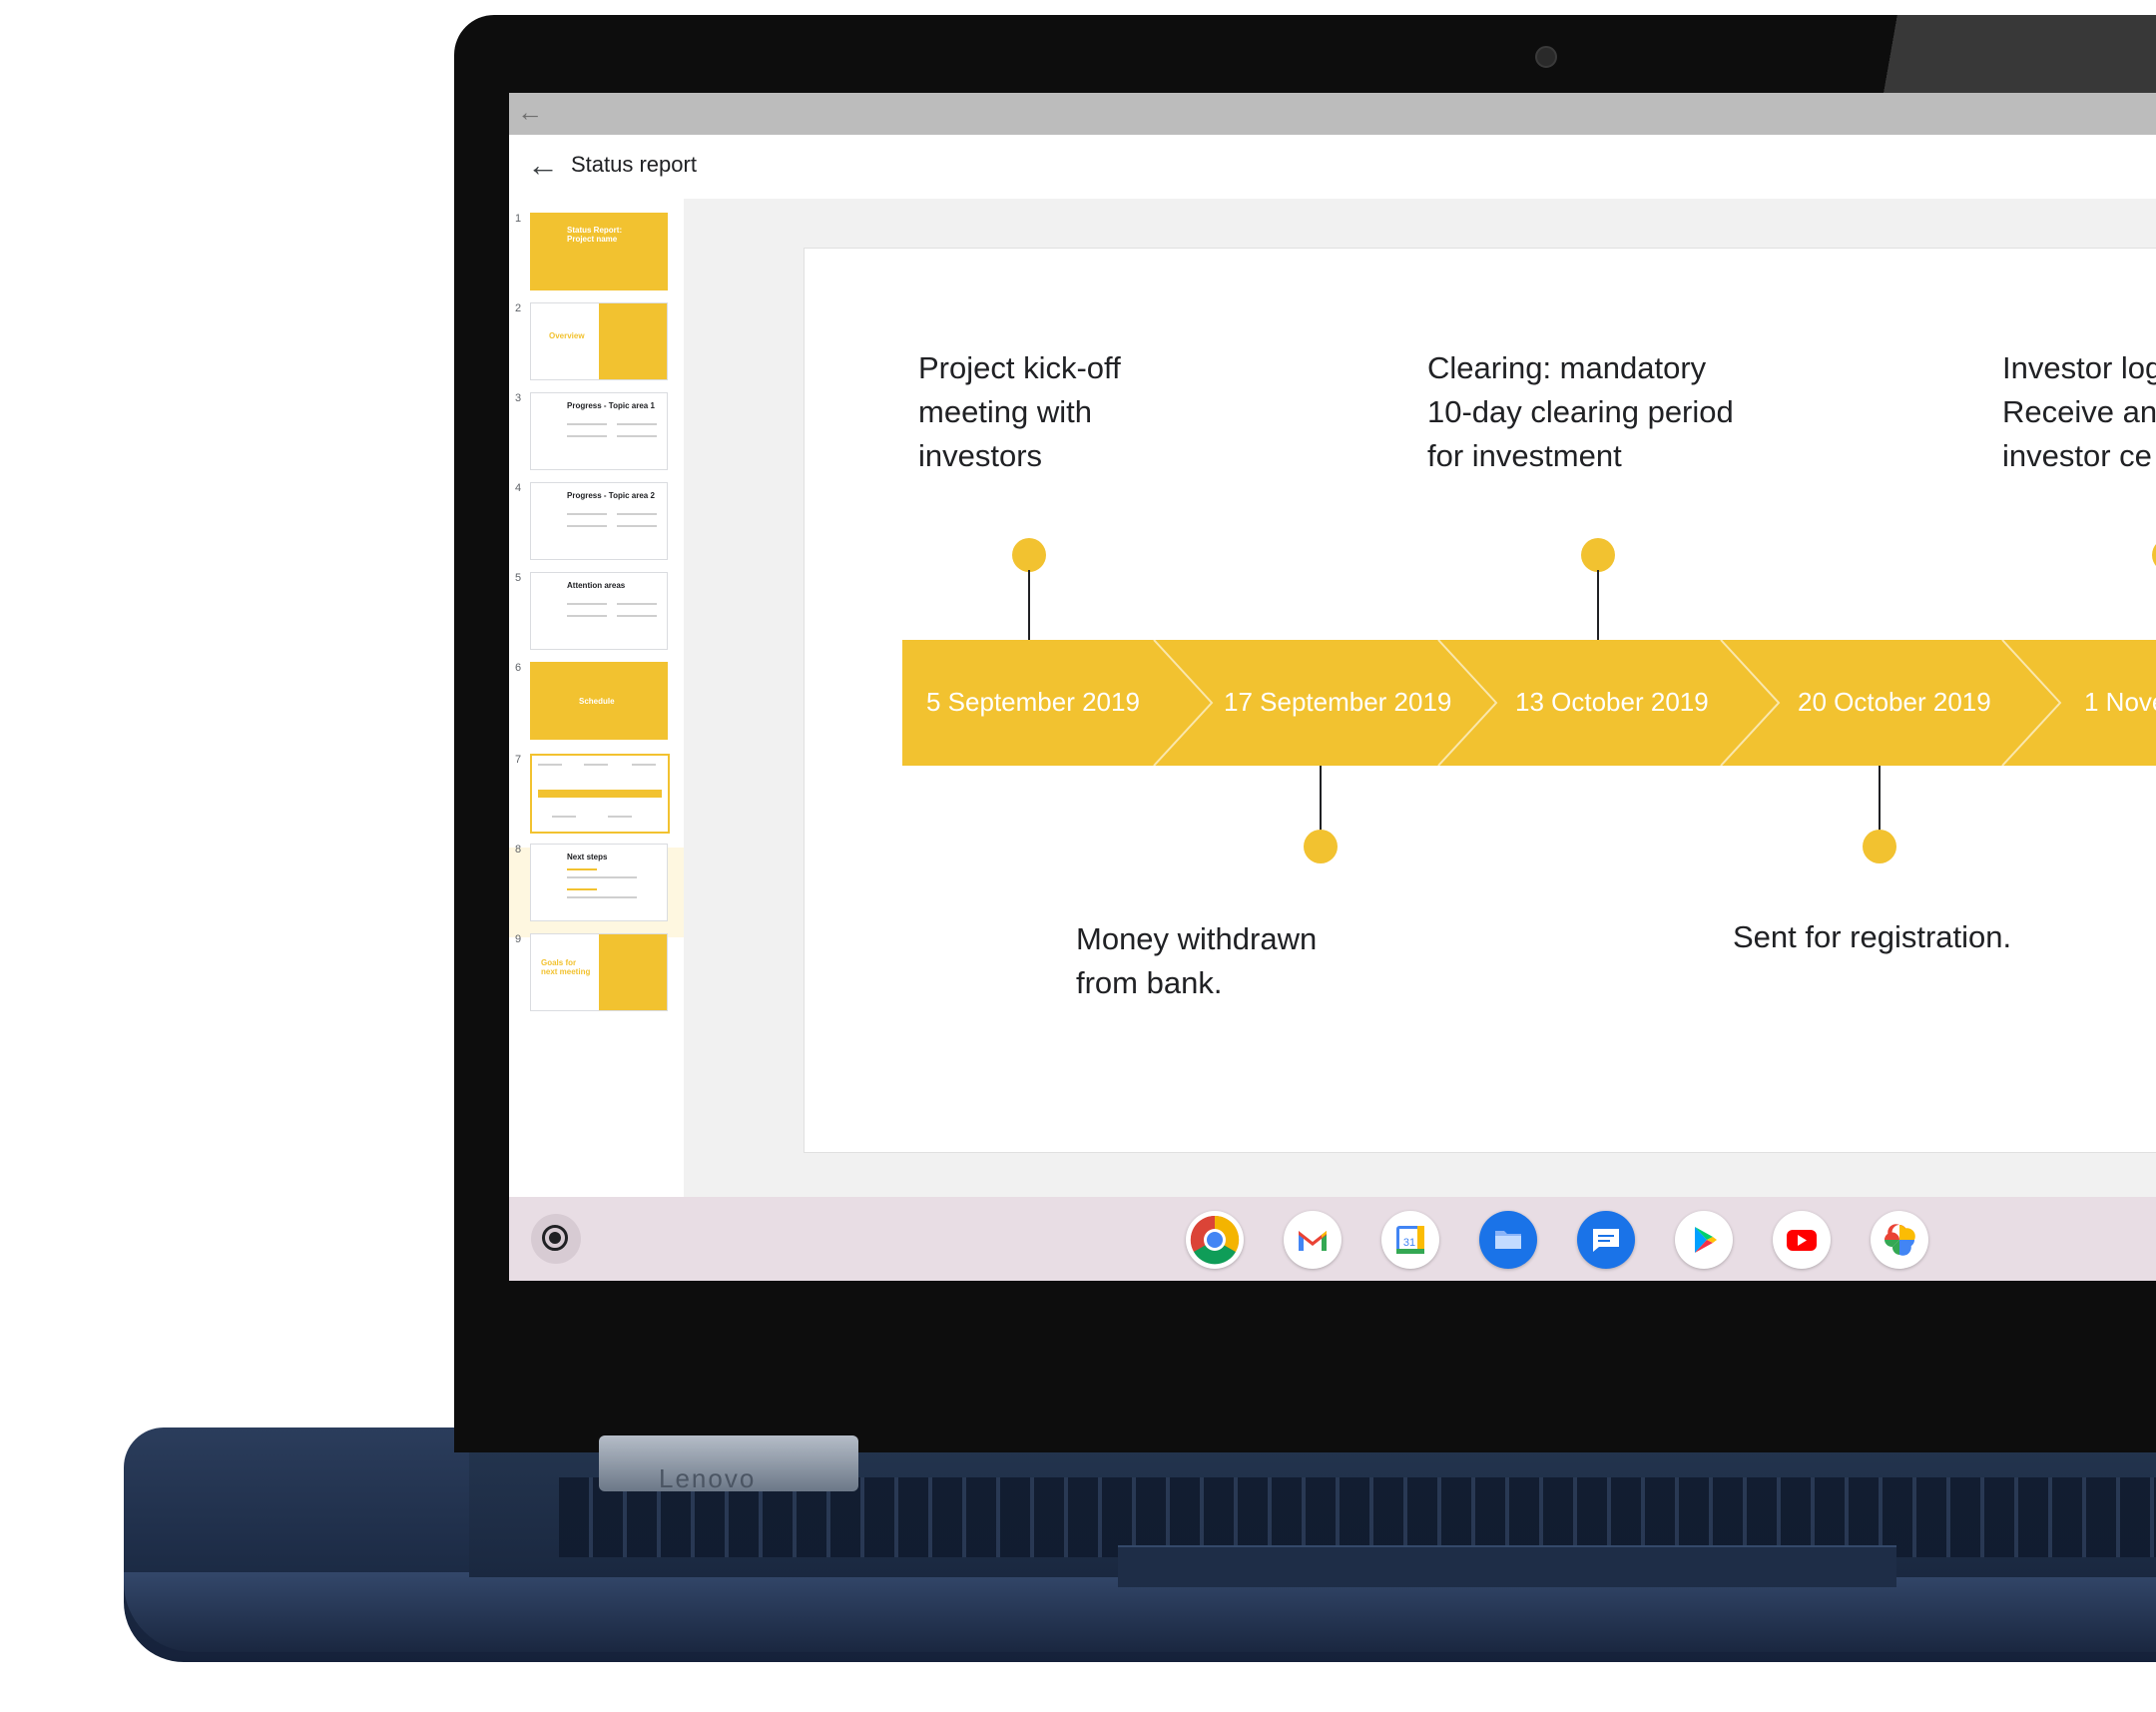 This screenshot has height=1712, width=2156. What do you see at coordinates (1019, 411) in the screenshot?
I see `timeline-top-label-1: Project kick-off meeting with investors` at bounding box center [1019, 411].